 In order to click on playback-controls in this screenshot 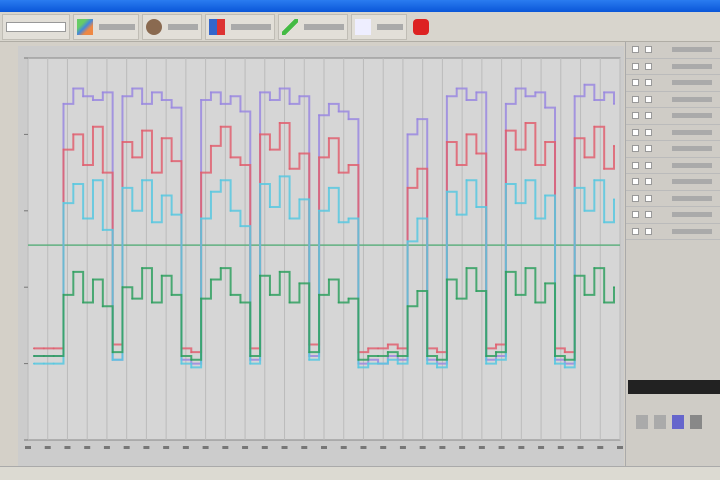, I will do `click(674, 422)`.